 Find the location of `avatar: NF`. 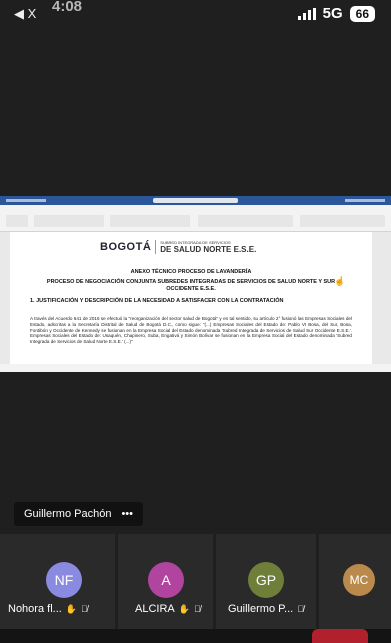

avatar: NF is located at coordinates (64, 580).